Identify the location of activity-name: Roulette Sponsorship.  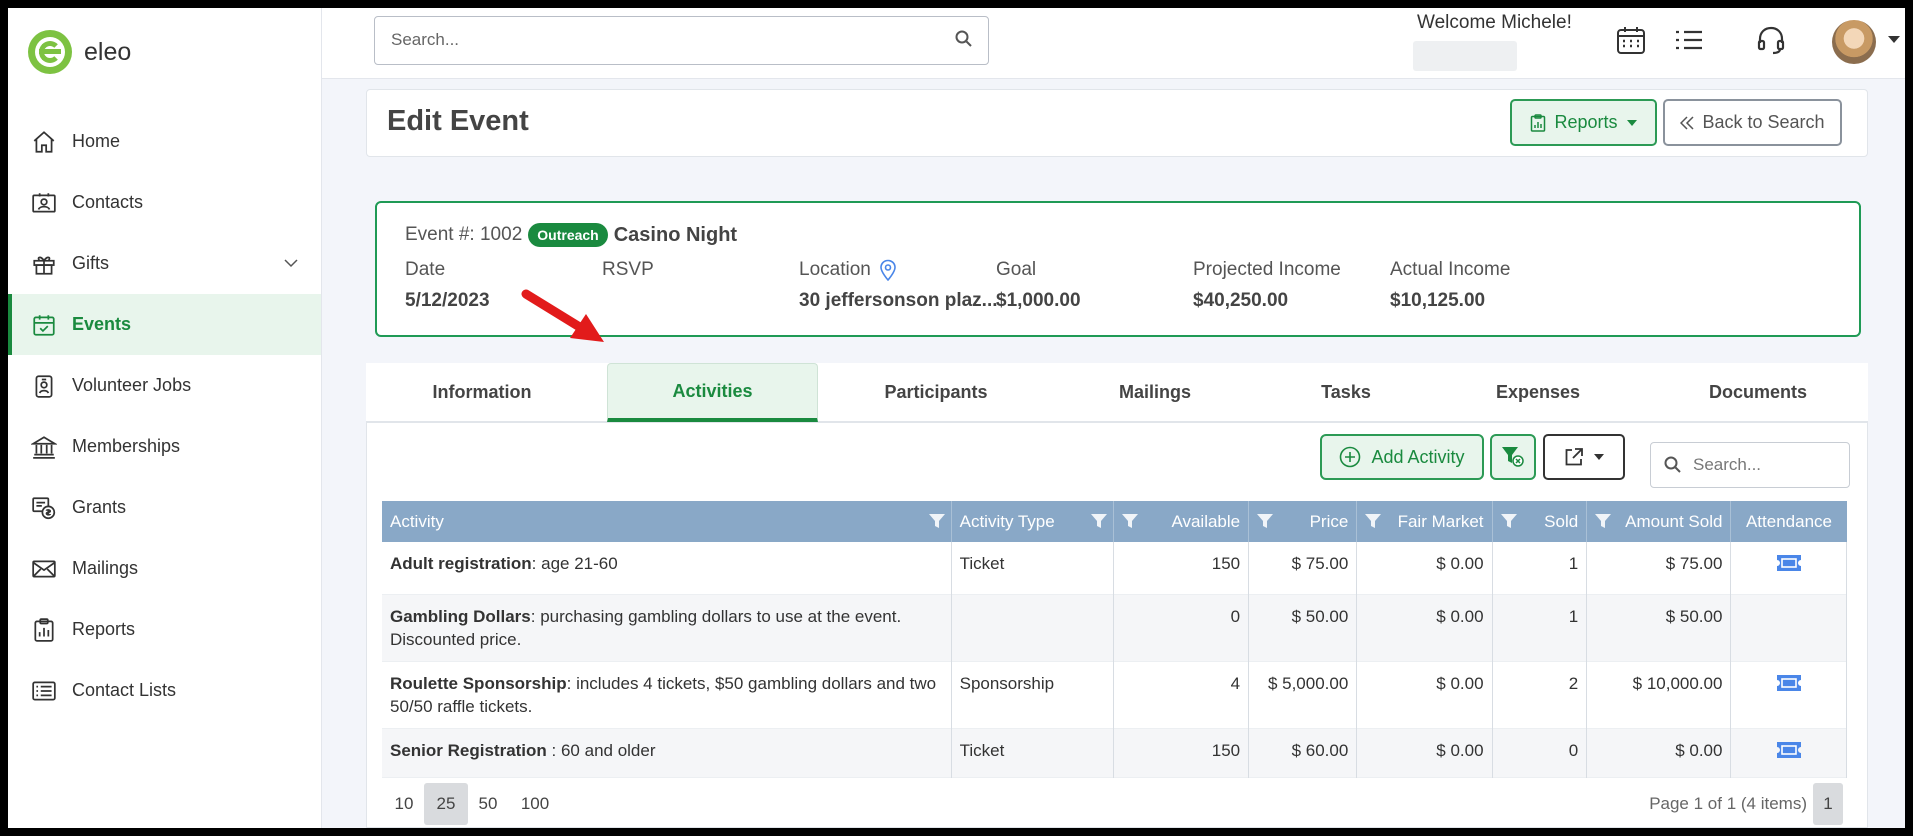
(478, 683).